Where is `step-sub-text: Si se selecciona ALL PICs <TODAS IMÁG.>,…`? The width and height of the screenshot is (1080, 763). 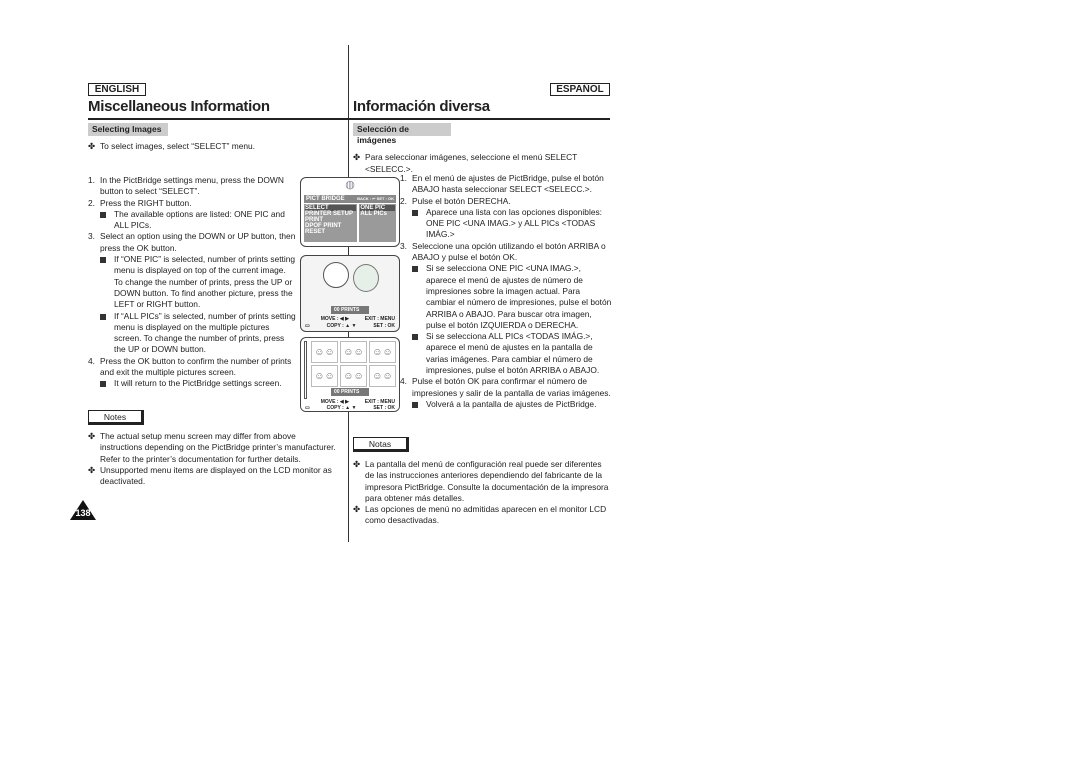
step-sub-text: Si se selecciona ALL PICs <TODAS IMÁG.>,… is located at coordinates (513, 353).